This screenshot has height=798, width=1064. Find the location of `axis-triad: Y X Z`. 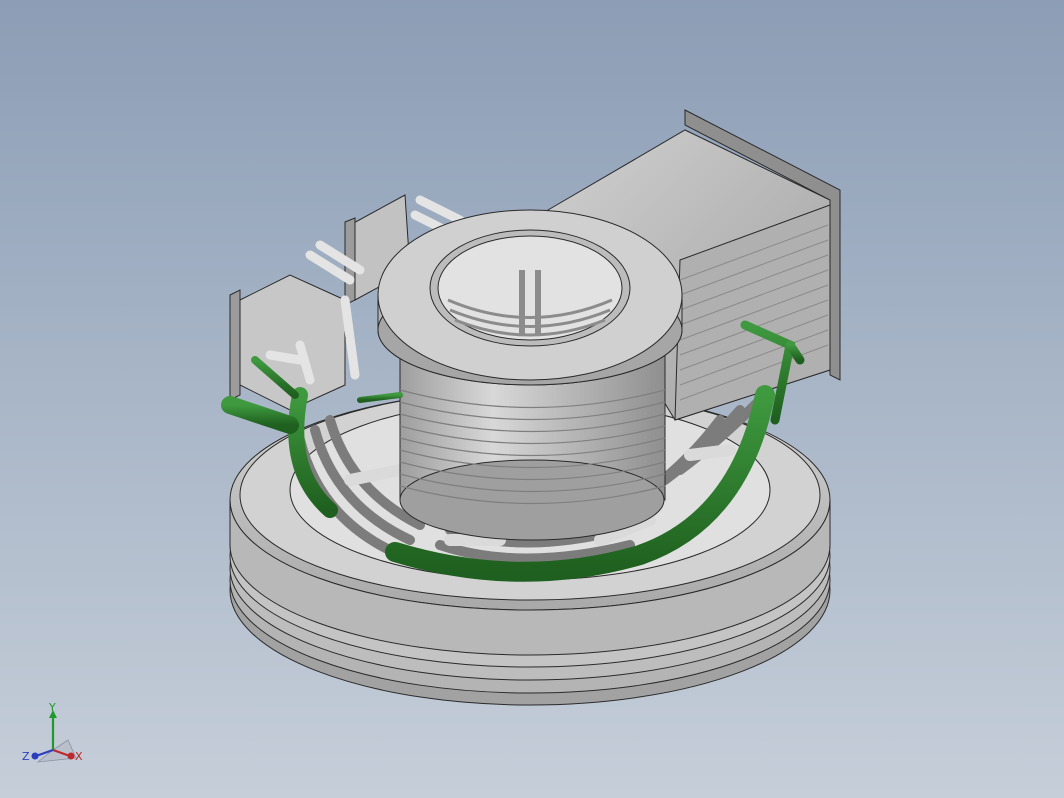

axis-triad: Y X Z is located at coordinates (52, 732).